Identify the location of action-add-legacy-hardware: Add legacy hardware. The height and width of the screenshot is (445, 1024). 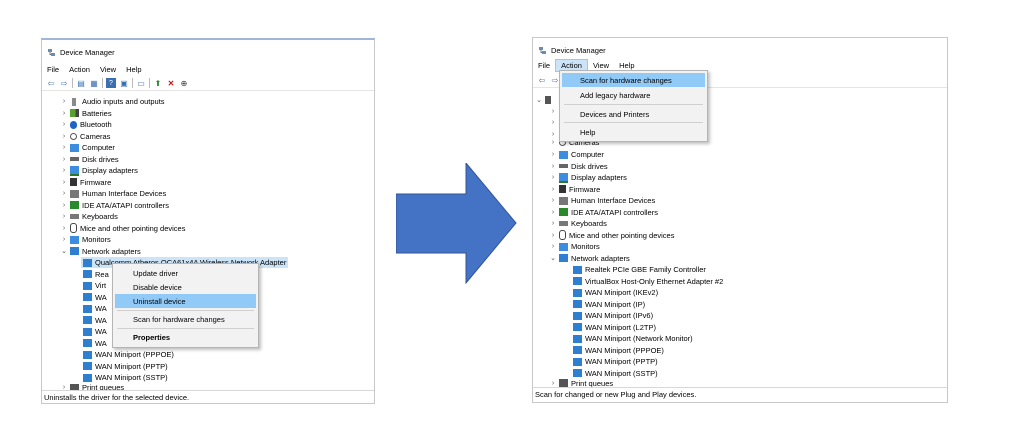
(633, 95).